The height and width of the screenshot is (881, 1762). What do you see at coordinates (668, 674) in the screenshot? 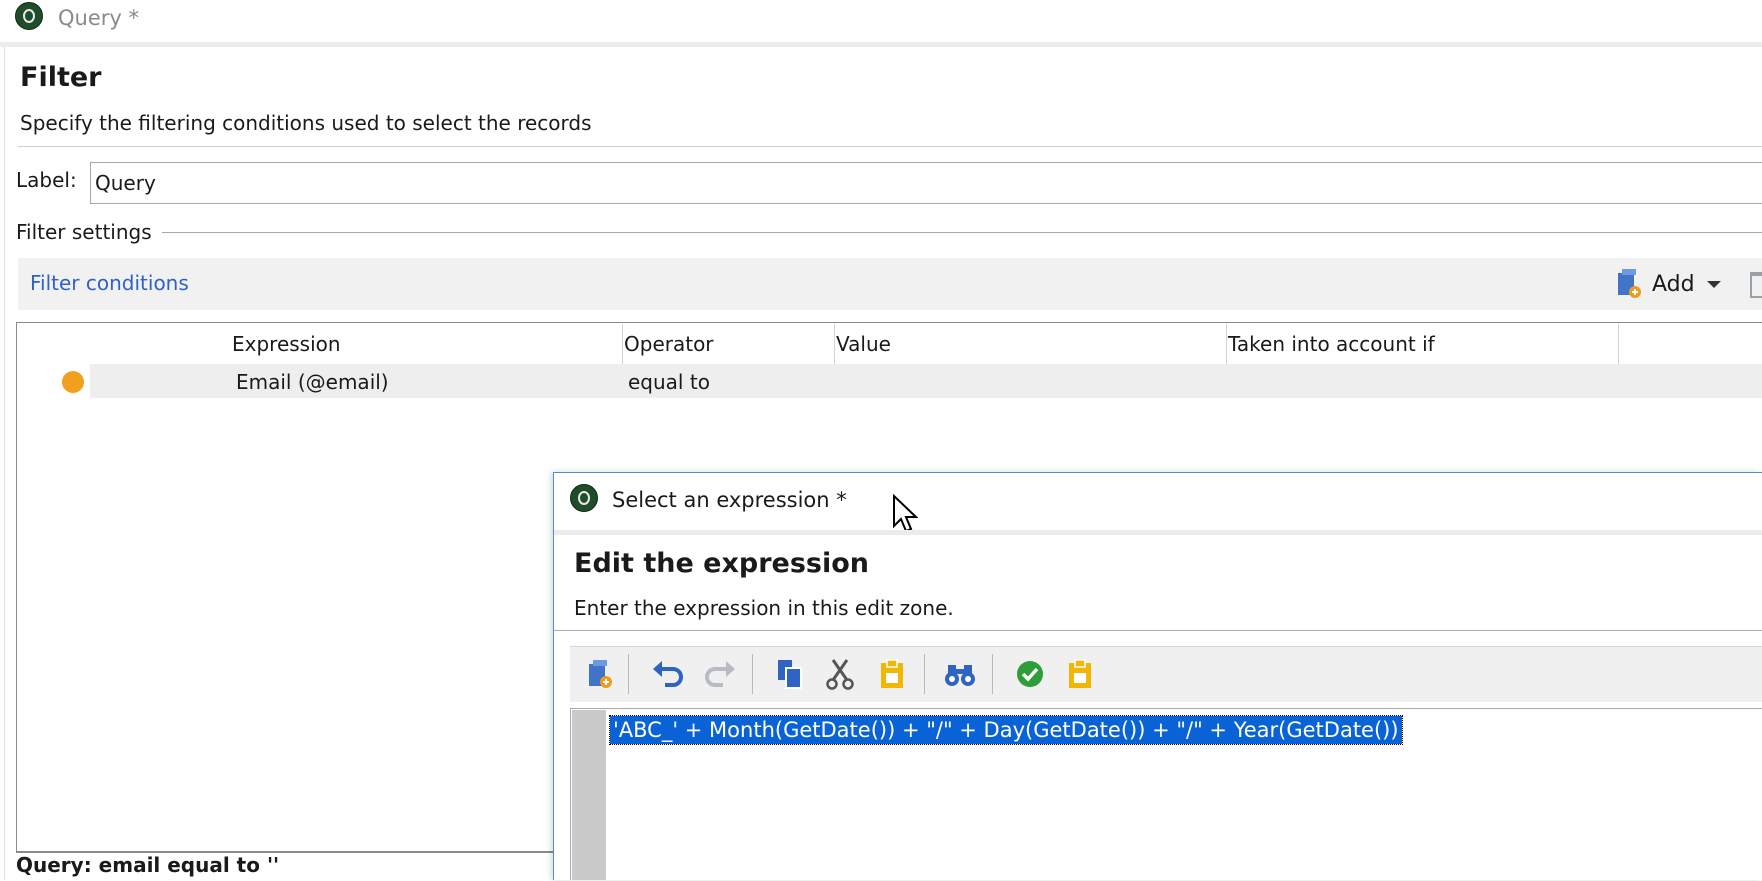
I see `undo-icon` at bounding box center [668, 674].